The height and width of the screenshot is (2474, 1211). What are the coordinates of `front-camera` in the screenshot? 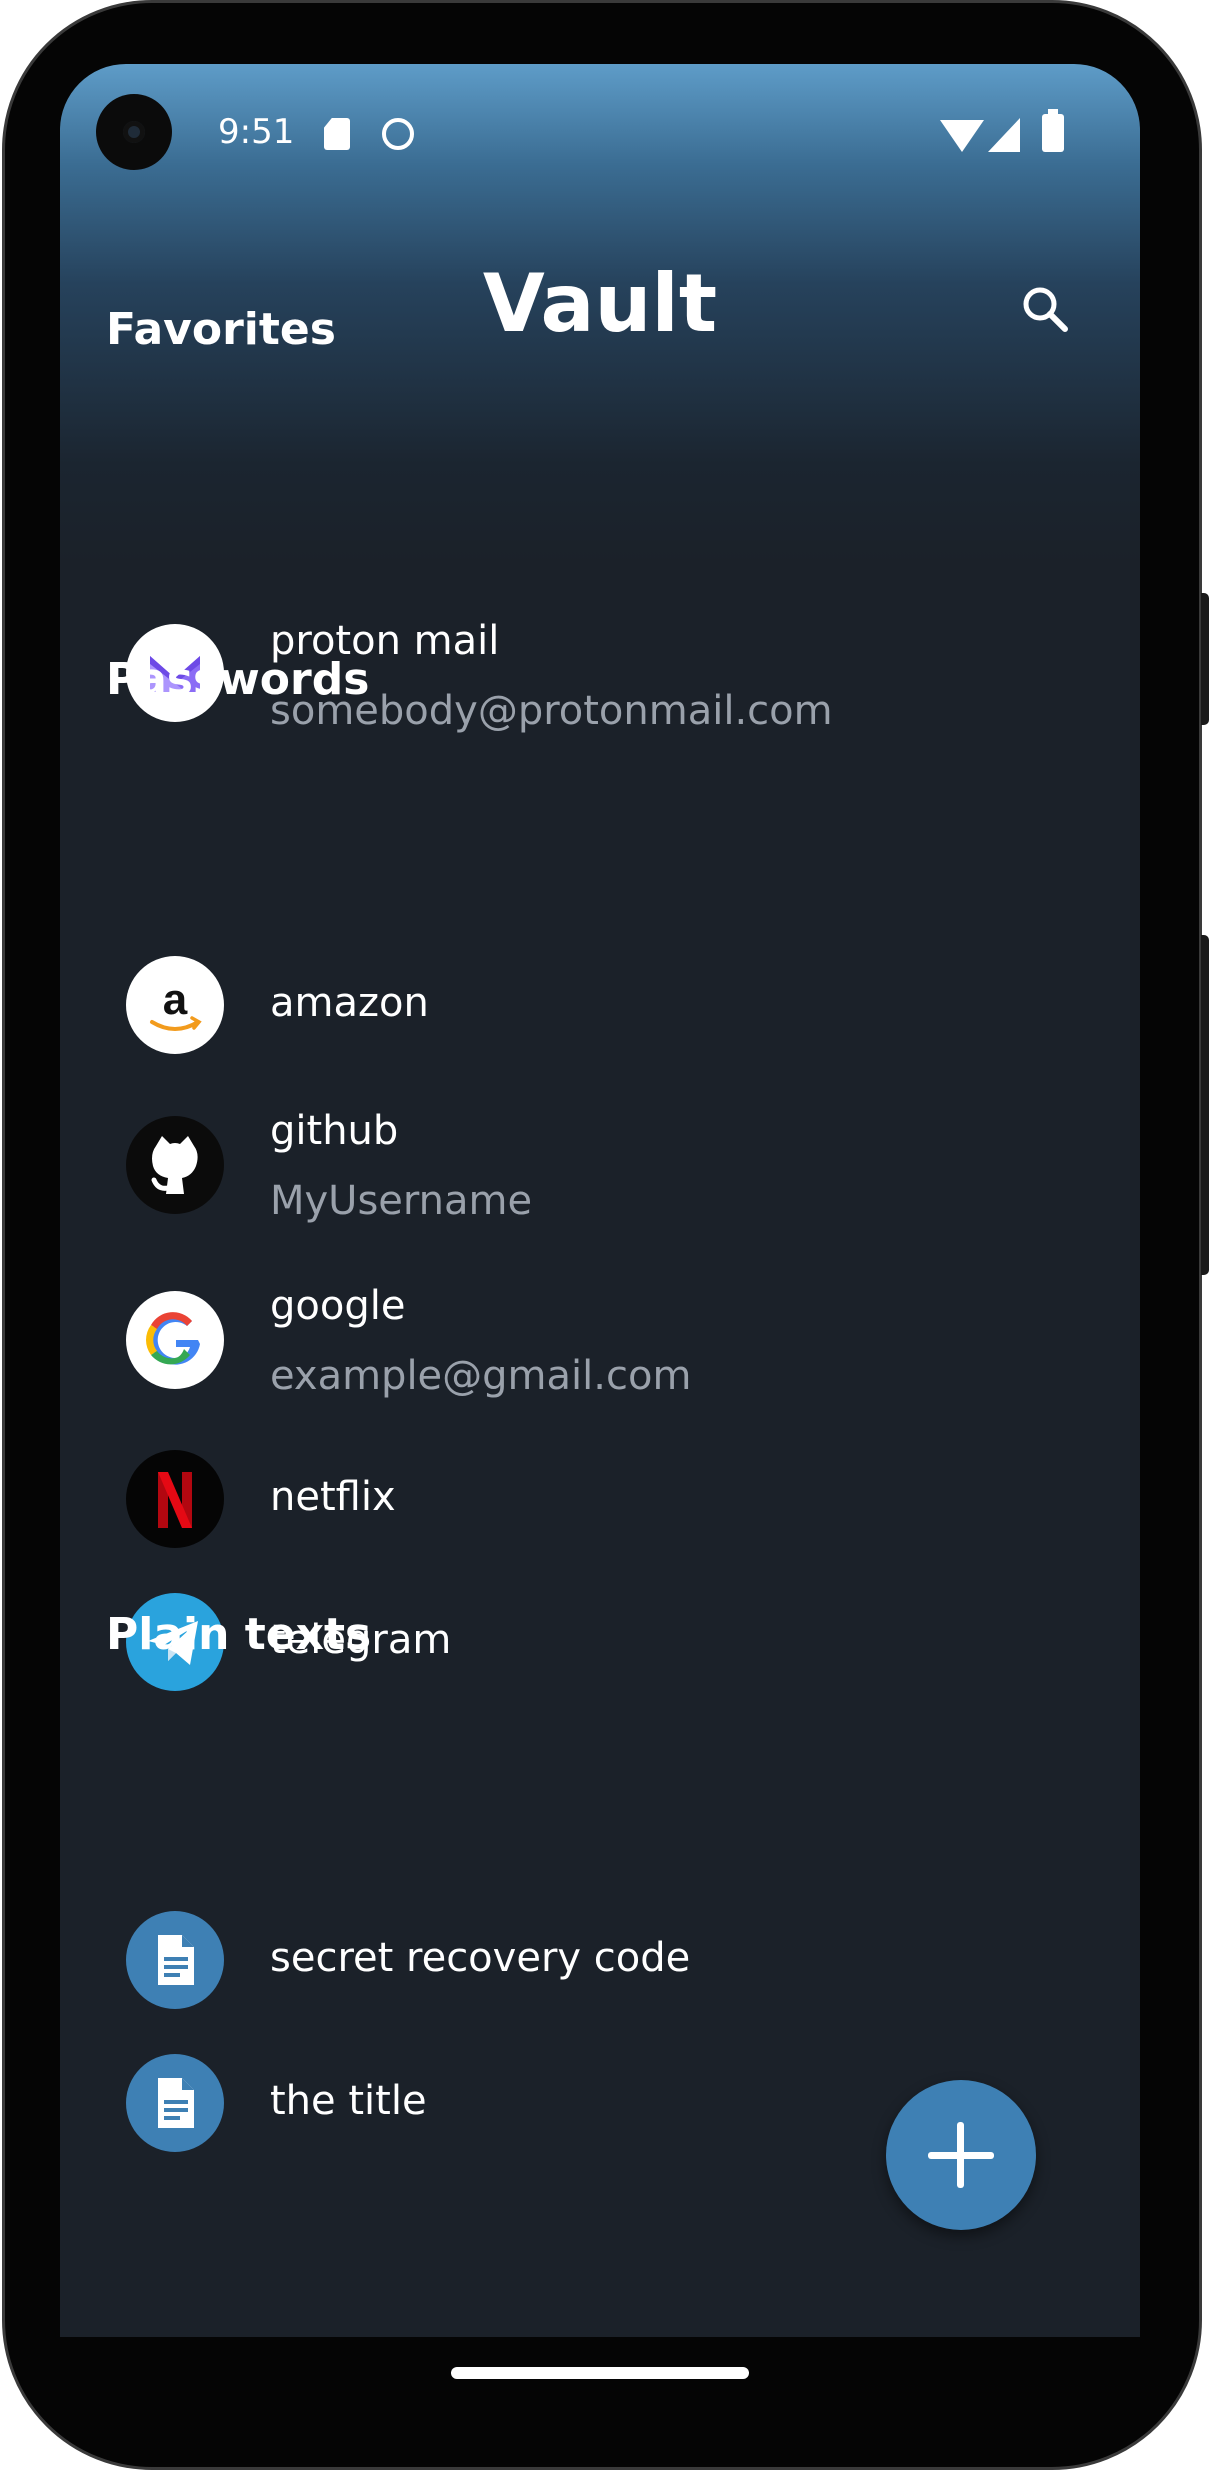 It's located at (134, 132).